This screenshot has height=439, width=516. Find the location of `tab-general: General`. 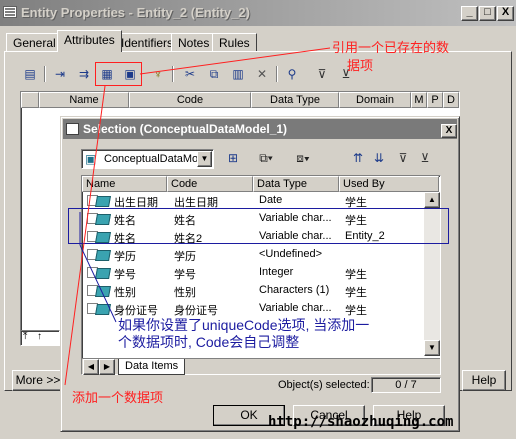

tab-general: General is located at coordinates (34, 42).